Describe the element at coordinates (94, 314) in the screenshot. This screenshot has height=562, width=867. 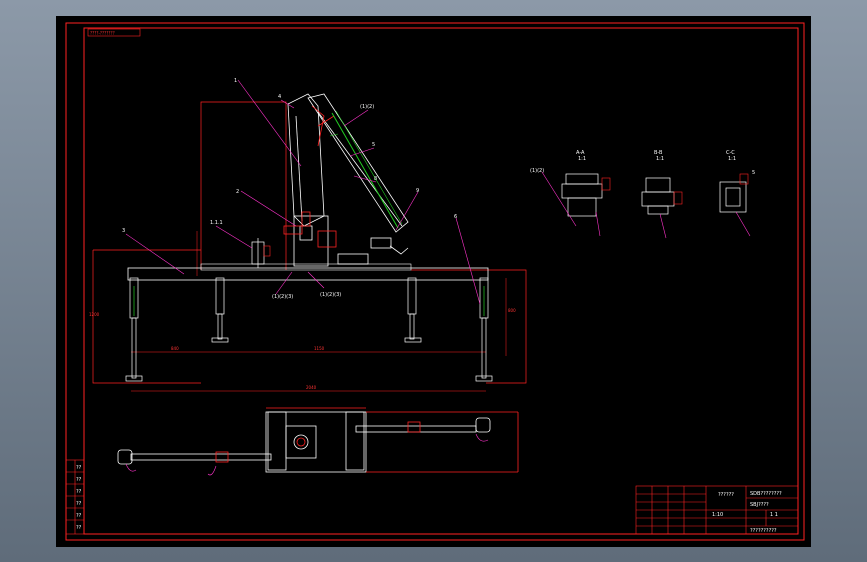
I see `dim-height-left: 1200` at that location.